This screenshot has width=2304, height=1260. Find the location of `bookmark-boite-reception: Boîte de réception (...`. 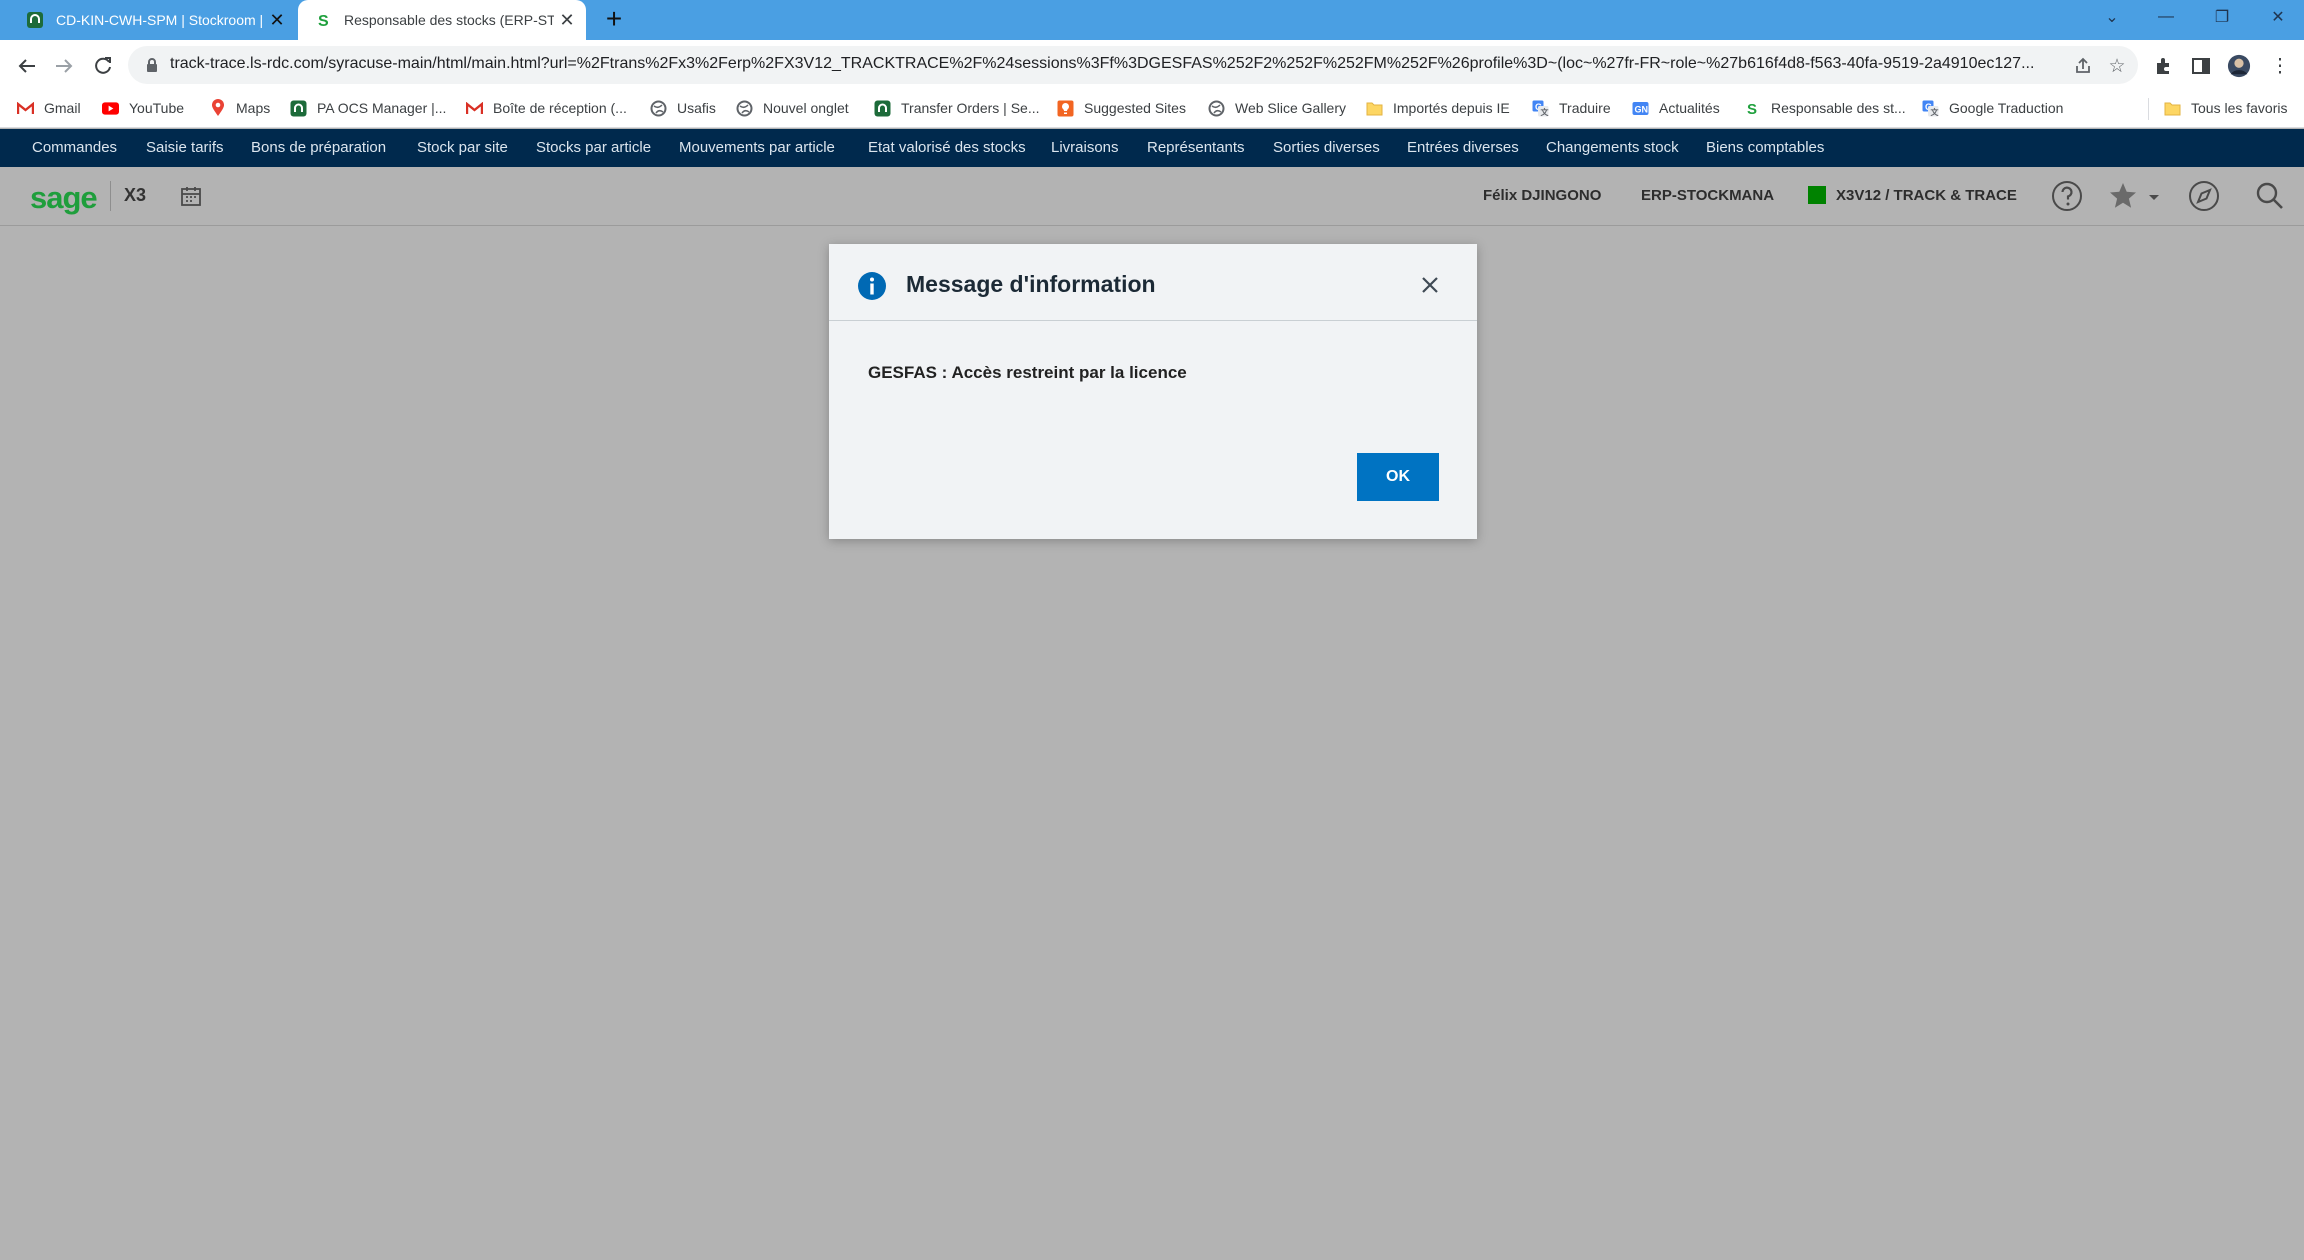

bookmark-boite-reception: Boîte de réception (... is located at coordinates (546, 108).